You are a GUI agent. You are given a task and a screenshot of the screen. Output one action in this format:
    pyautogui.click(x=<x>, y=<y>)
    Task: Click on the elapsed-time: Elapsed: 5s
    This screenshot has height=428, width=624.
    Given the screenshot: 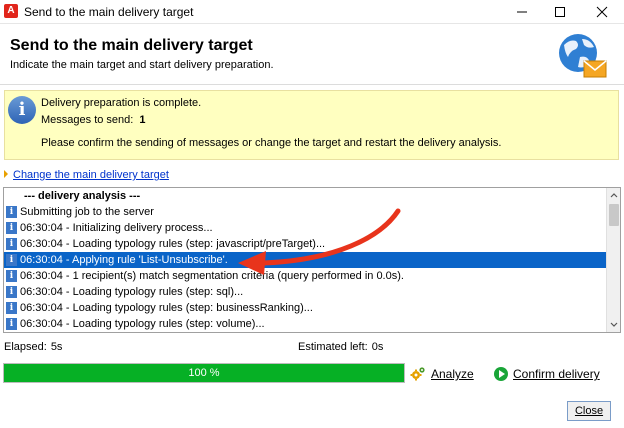 What is the action you would take?
    pyautogui.click(x=33, y=347)
    